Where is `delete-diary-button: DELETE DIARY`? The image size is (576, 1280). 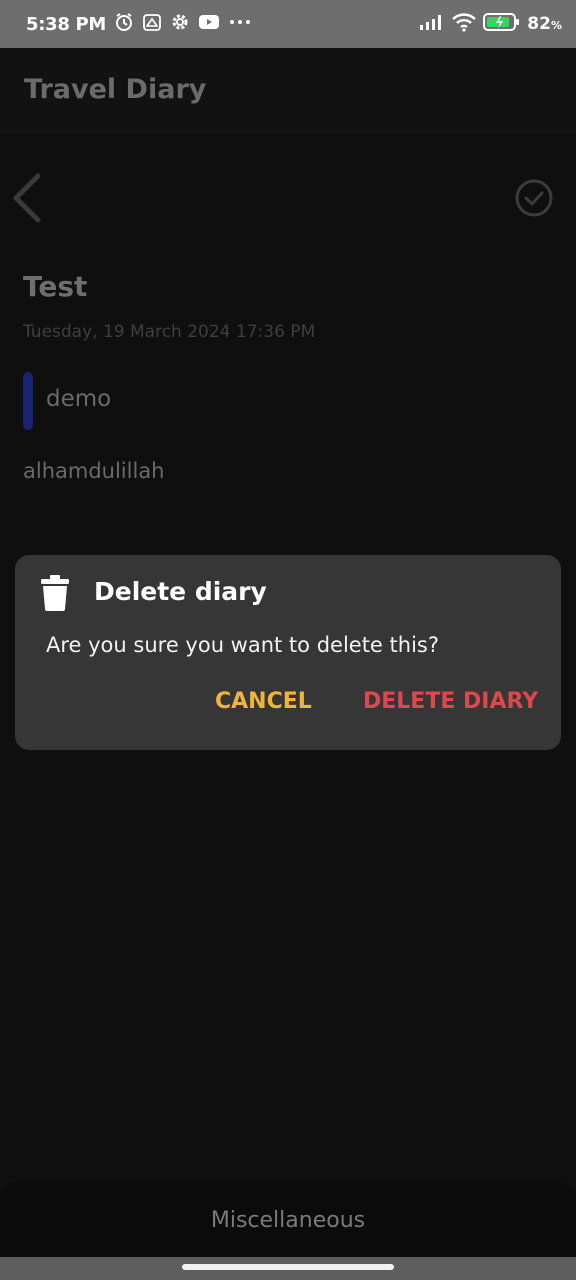
delete-diary-button: DELETE DIARY is located at coordinates (450, 701).